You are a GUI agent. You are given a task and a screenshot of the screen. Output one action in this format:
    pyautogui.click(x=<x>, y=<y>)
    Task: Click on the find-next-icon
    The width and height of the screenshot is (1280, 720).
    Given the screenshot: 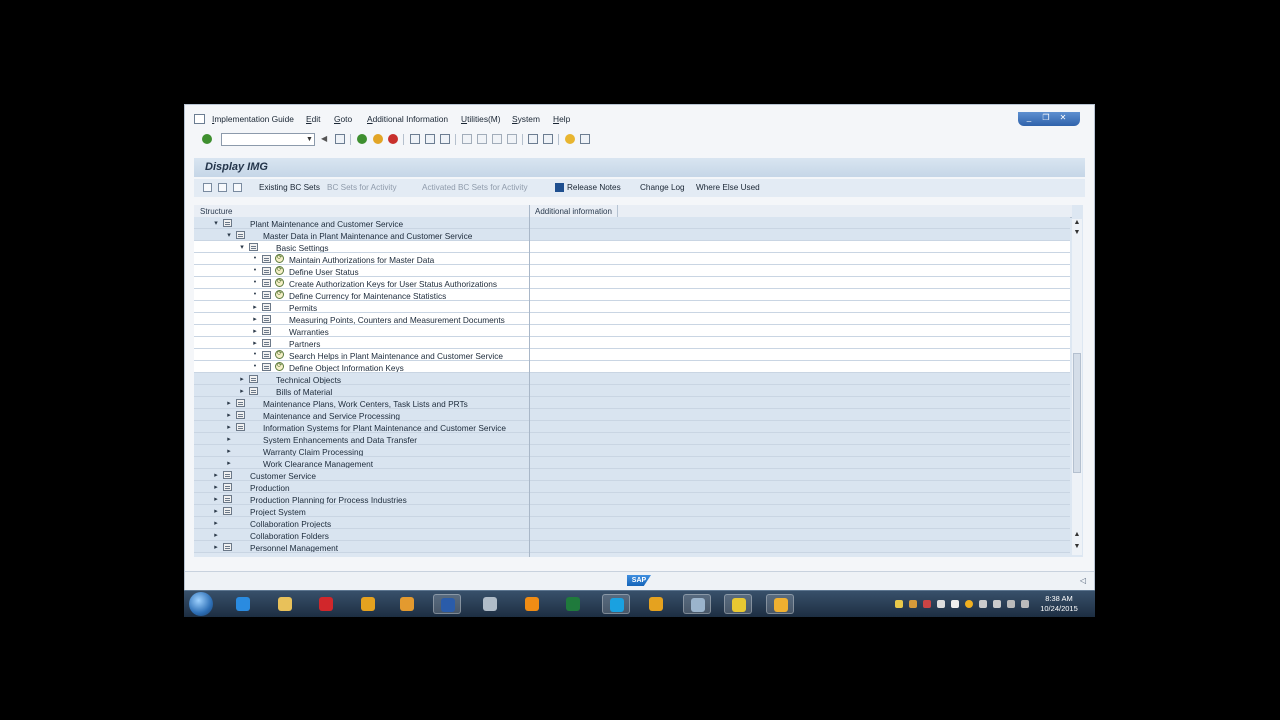 What is the action you would take?
    pyautogui.click(x=445, y=139)
    